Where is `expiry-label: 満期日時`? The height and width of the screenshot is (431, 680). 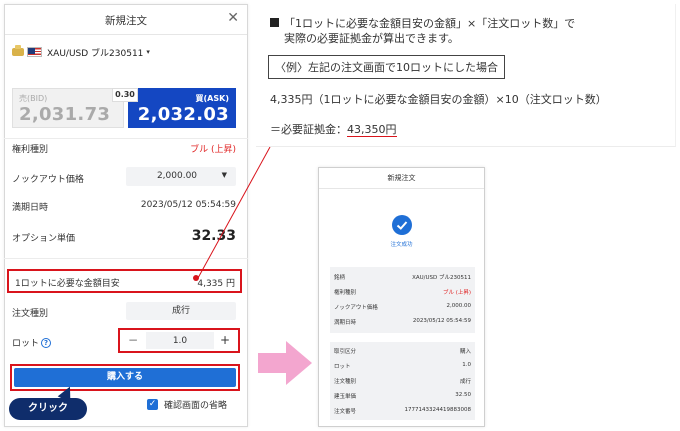
expiry-label: 満期日時 is located at coordinates (30, 208).